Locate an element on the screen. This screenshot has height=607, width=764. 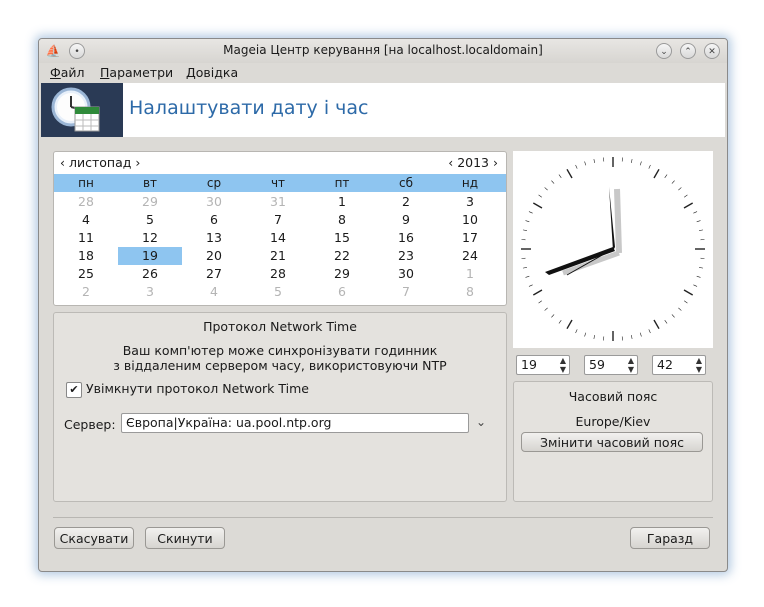
weekday-label: ср is located at coordinates (214, 183).